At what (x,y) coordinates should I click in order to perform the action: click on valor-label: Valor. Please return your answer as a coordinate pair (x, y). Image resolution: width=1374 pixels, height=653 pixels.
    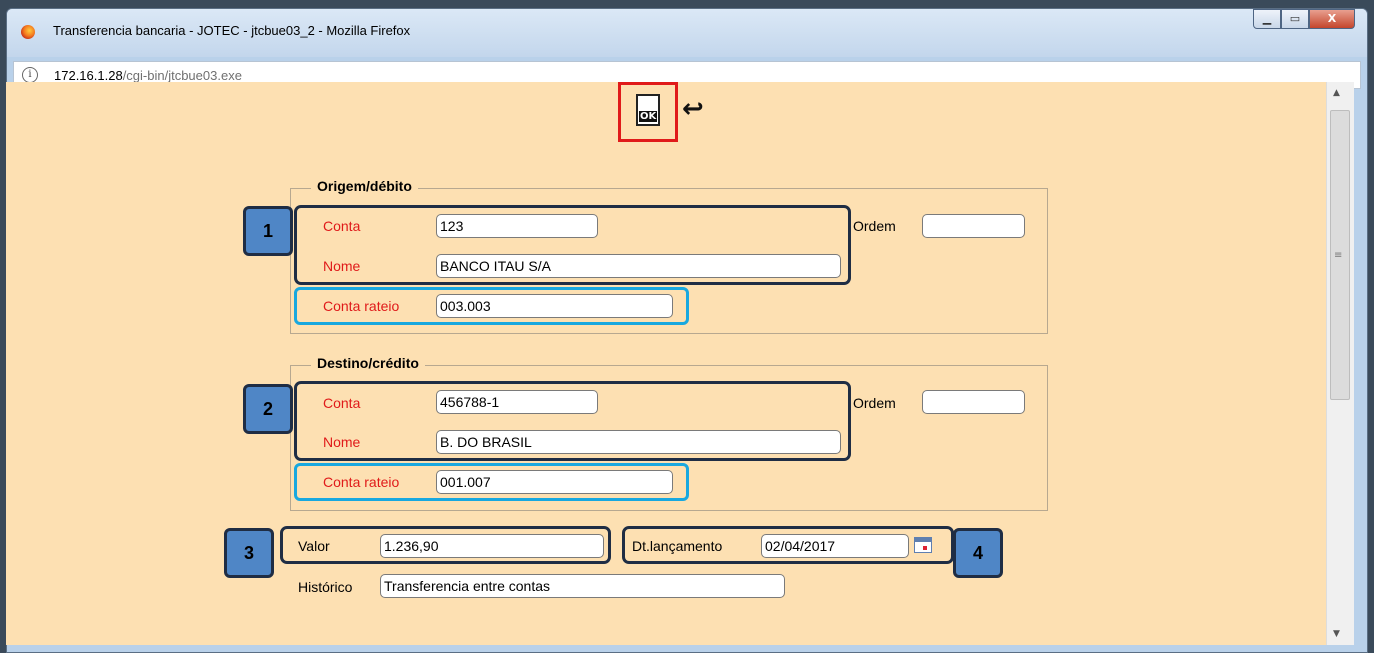
    Looking at the image, I should click on (314, 546).